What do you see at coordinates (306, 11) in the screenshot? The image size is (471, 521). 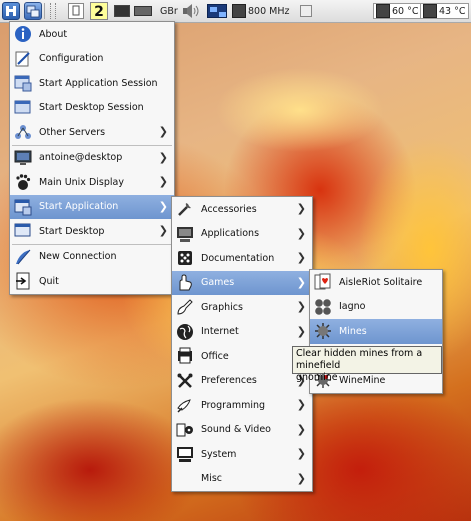 I see `panel-button-small` at bounding box center [306, 11].